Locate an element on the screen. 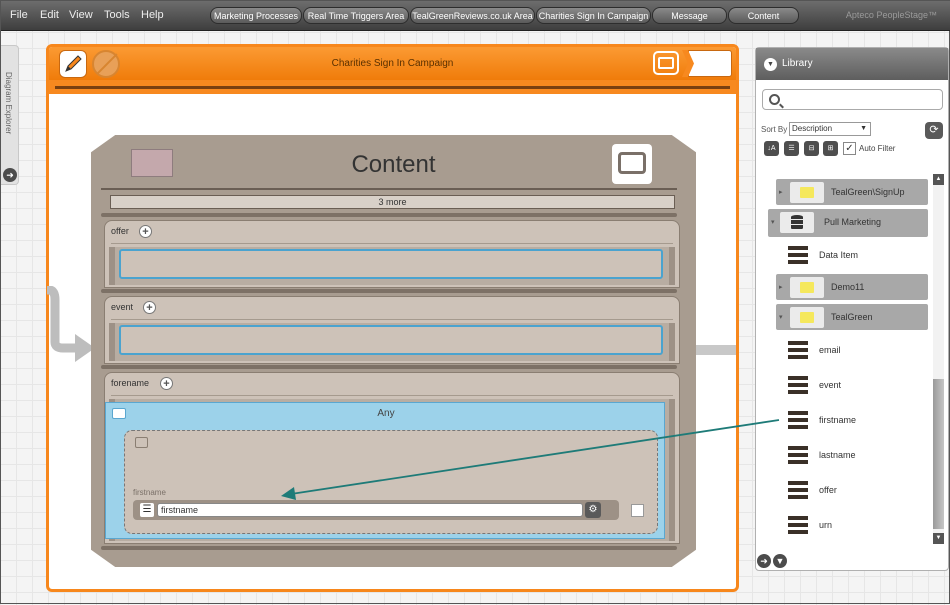 The width and height of the screenshot is (950, 605). content-title: Content is located at coordinates (393, 164).